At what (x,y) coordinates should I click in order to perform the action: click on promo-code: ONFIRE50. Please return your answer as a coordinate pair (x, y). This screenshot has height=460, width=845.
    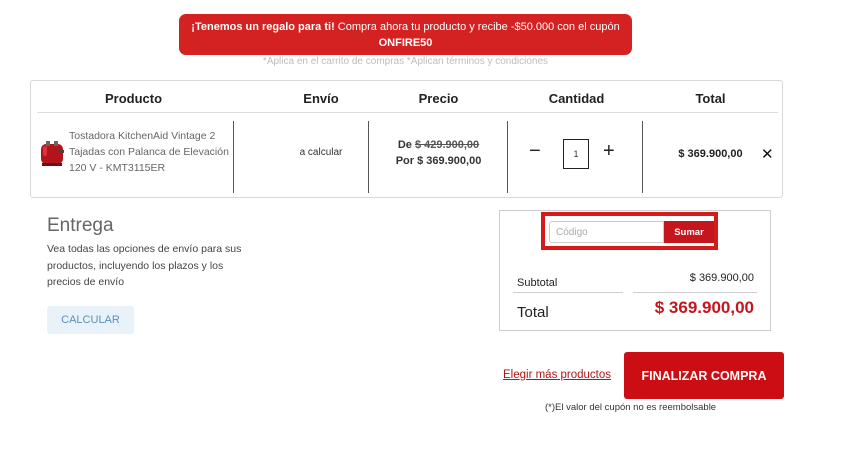
    Looking at the image, I should click on (405, 43).